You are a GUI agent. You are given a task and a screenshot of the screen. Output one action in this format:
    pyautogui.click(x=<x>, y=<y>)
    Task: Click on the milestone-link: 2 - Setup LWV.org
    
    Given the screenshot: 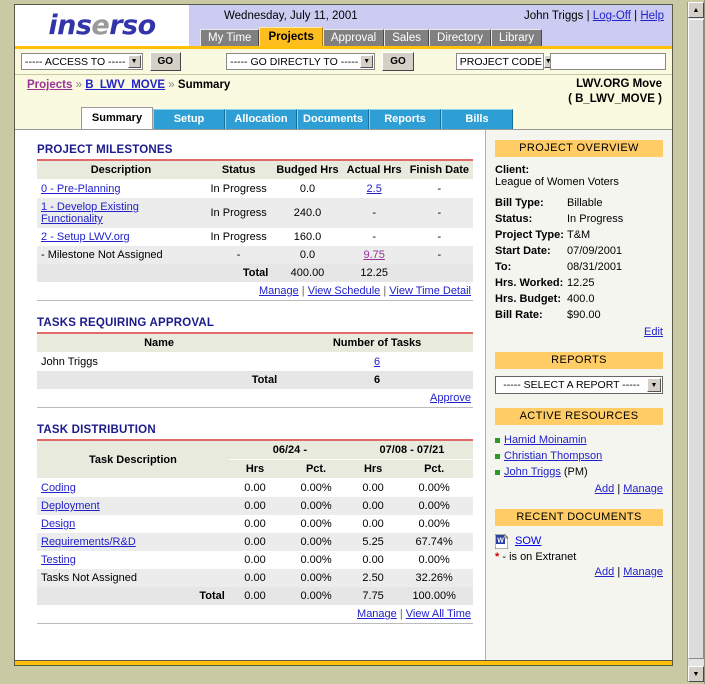 What is the action you would take?
    pyautogui.click(x=85, y=237)
    